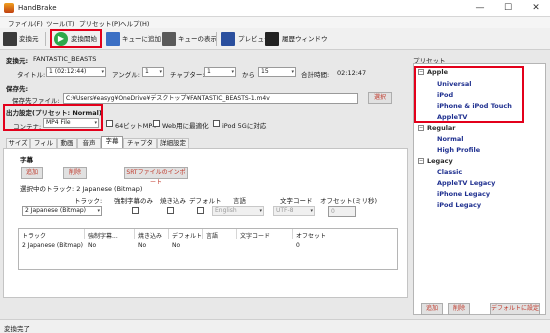 Image resolution: width=550 pixels, height=333 pixels. Describe the element at coordinates (508, 8) in the screenshot. I see `maximize-icon: ☐` at that location.